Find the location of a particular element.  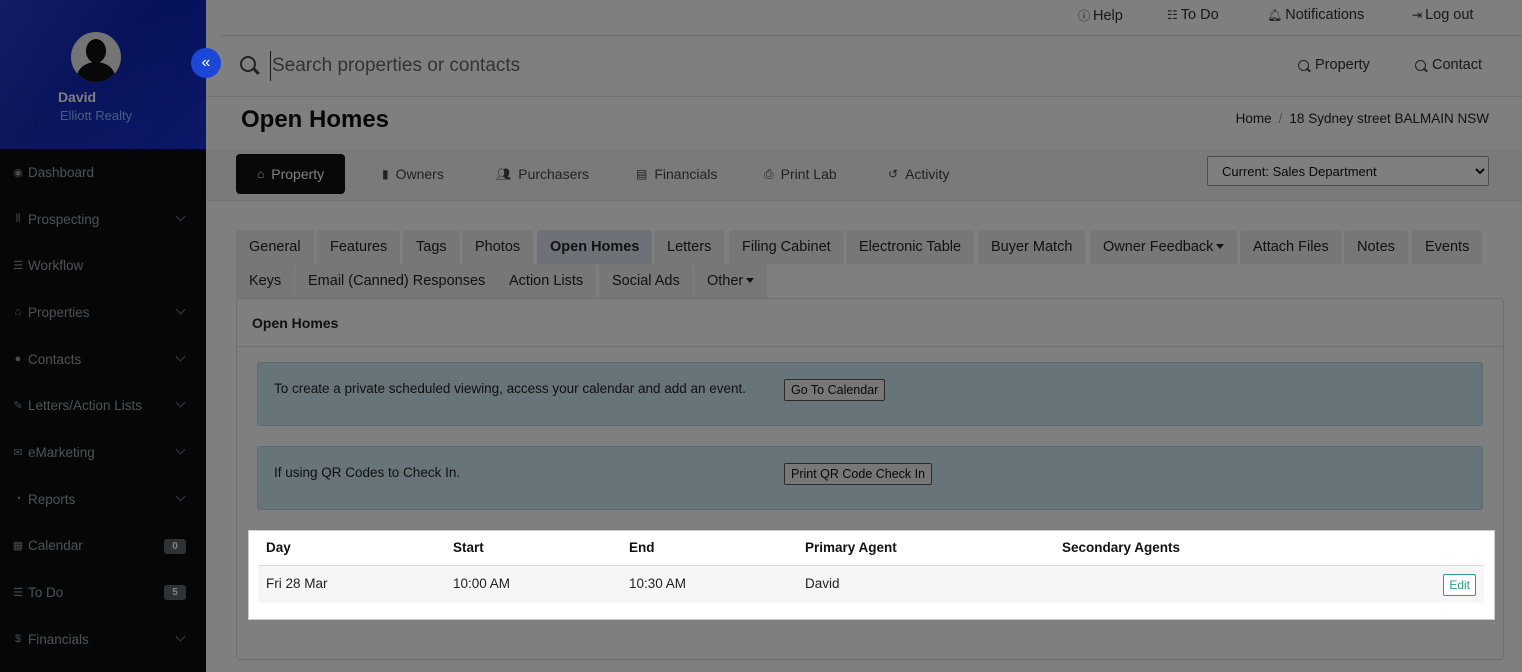

subtab-notes: Notes is located at coordinates (1376, 247).